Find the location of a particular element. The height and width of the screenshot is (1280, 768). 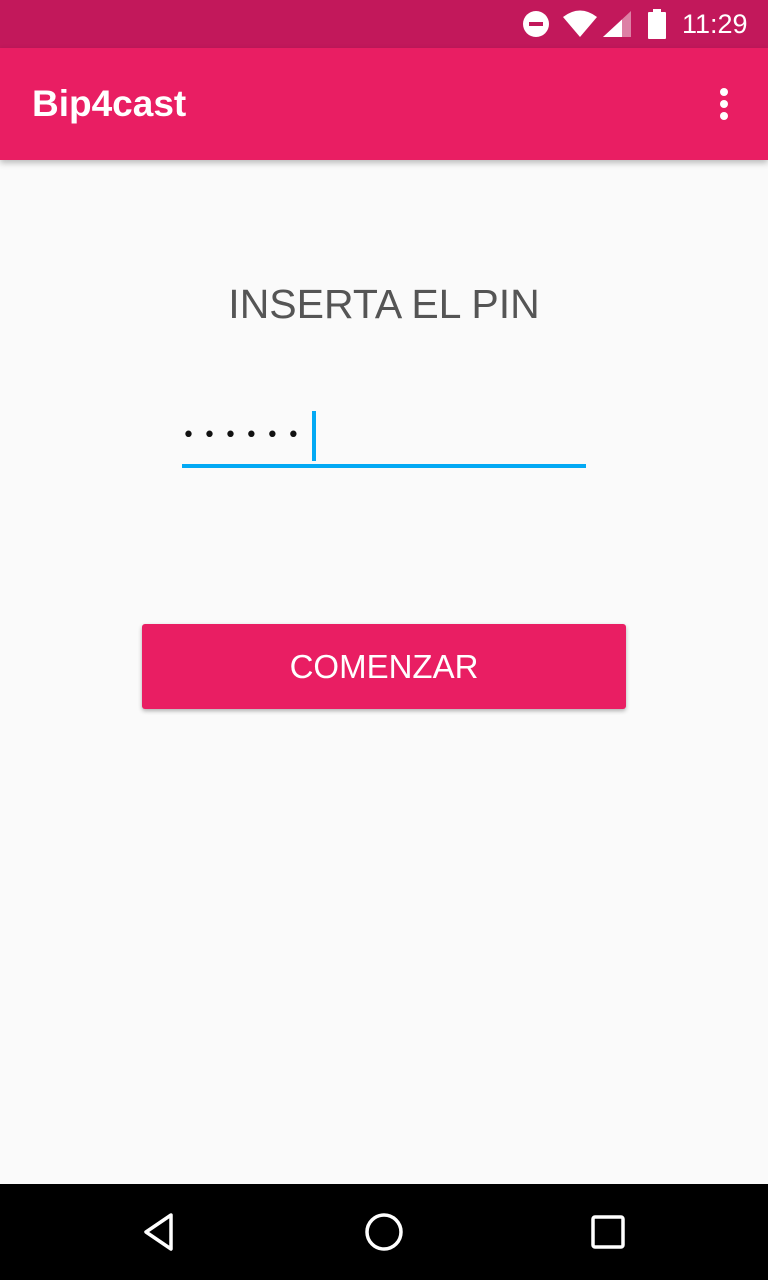

input-underline is located at coordinates (384, 466).